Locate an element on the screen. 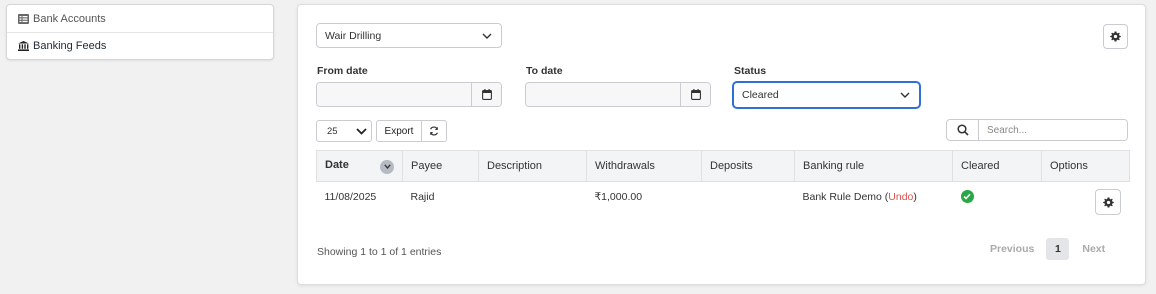  undo-link: Undo is located at coordinates (900, 197).